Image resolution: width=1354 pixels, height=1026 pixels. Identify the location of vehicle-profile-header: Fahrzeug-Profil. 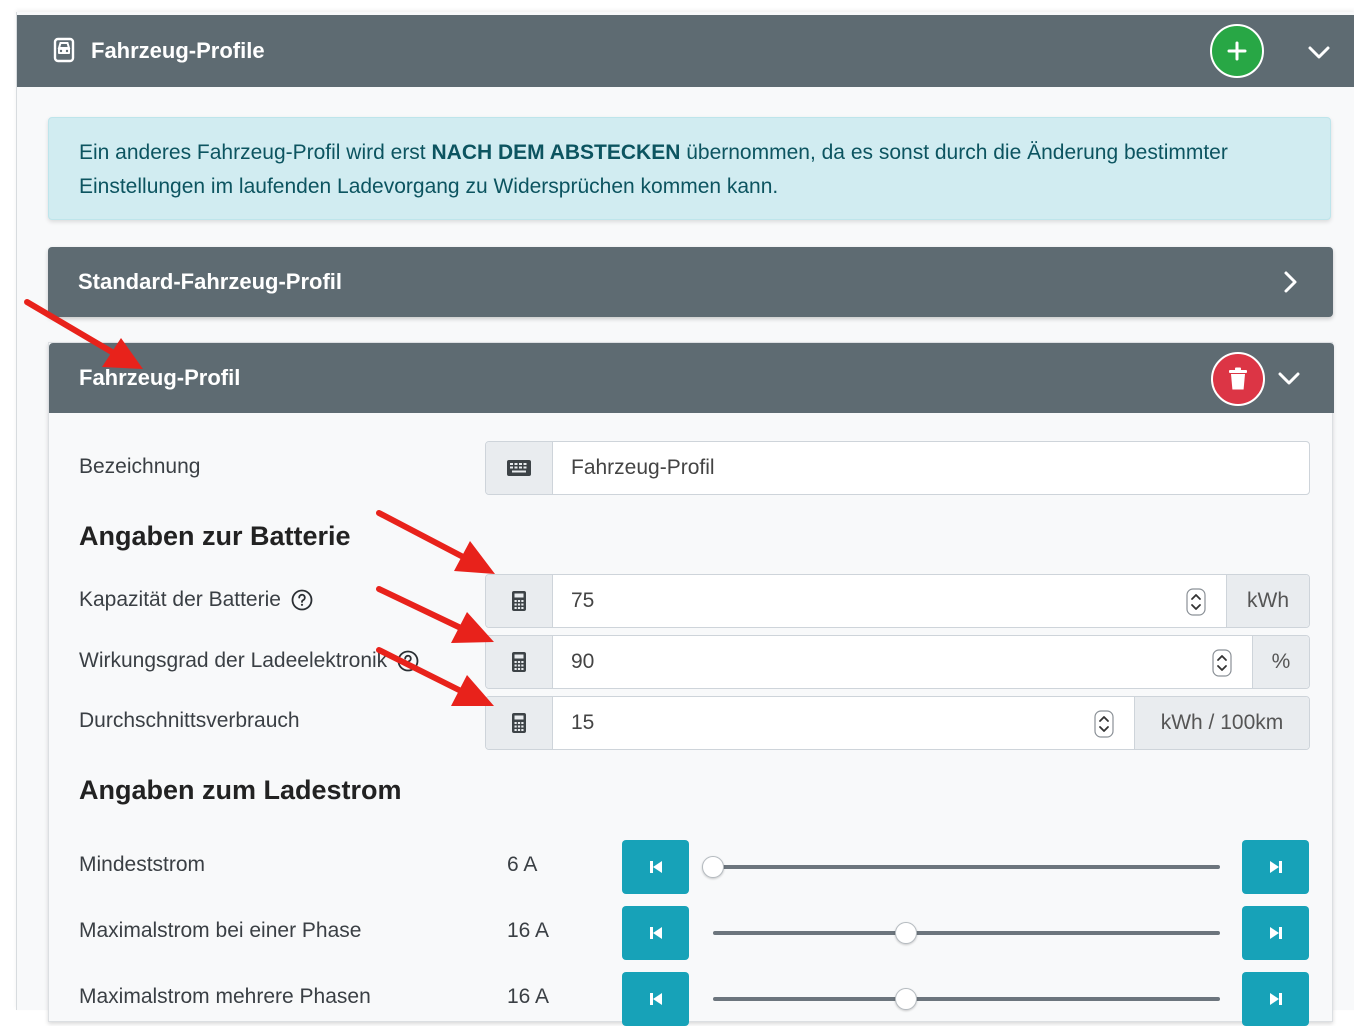
(691, 378).